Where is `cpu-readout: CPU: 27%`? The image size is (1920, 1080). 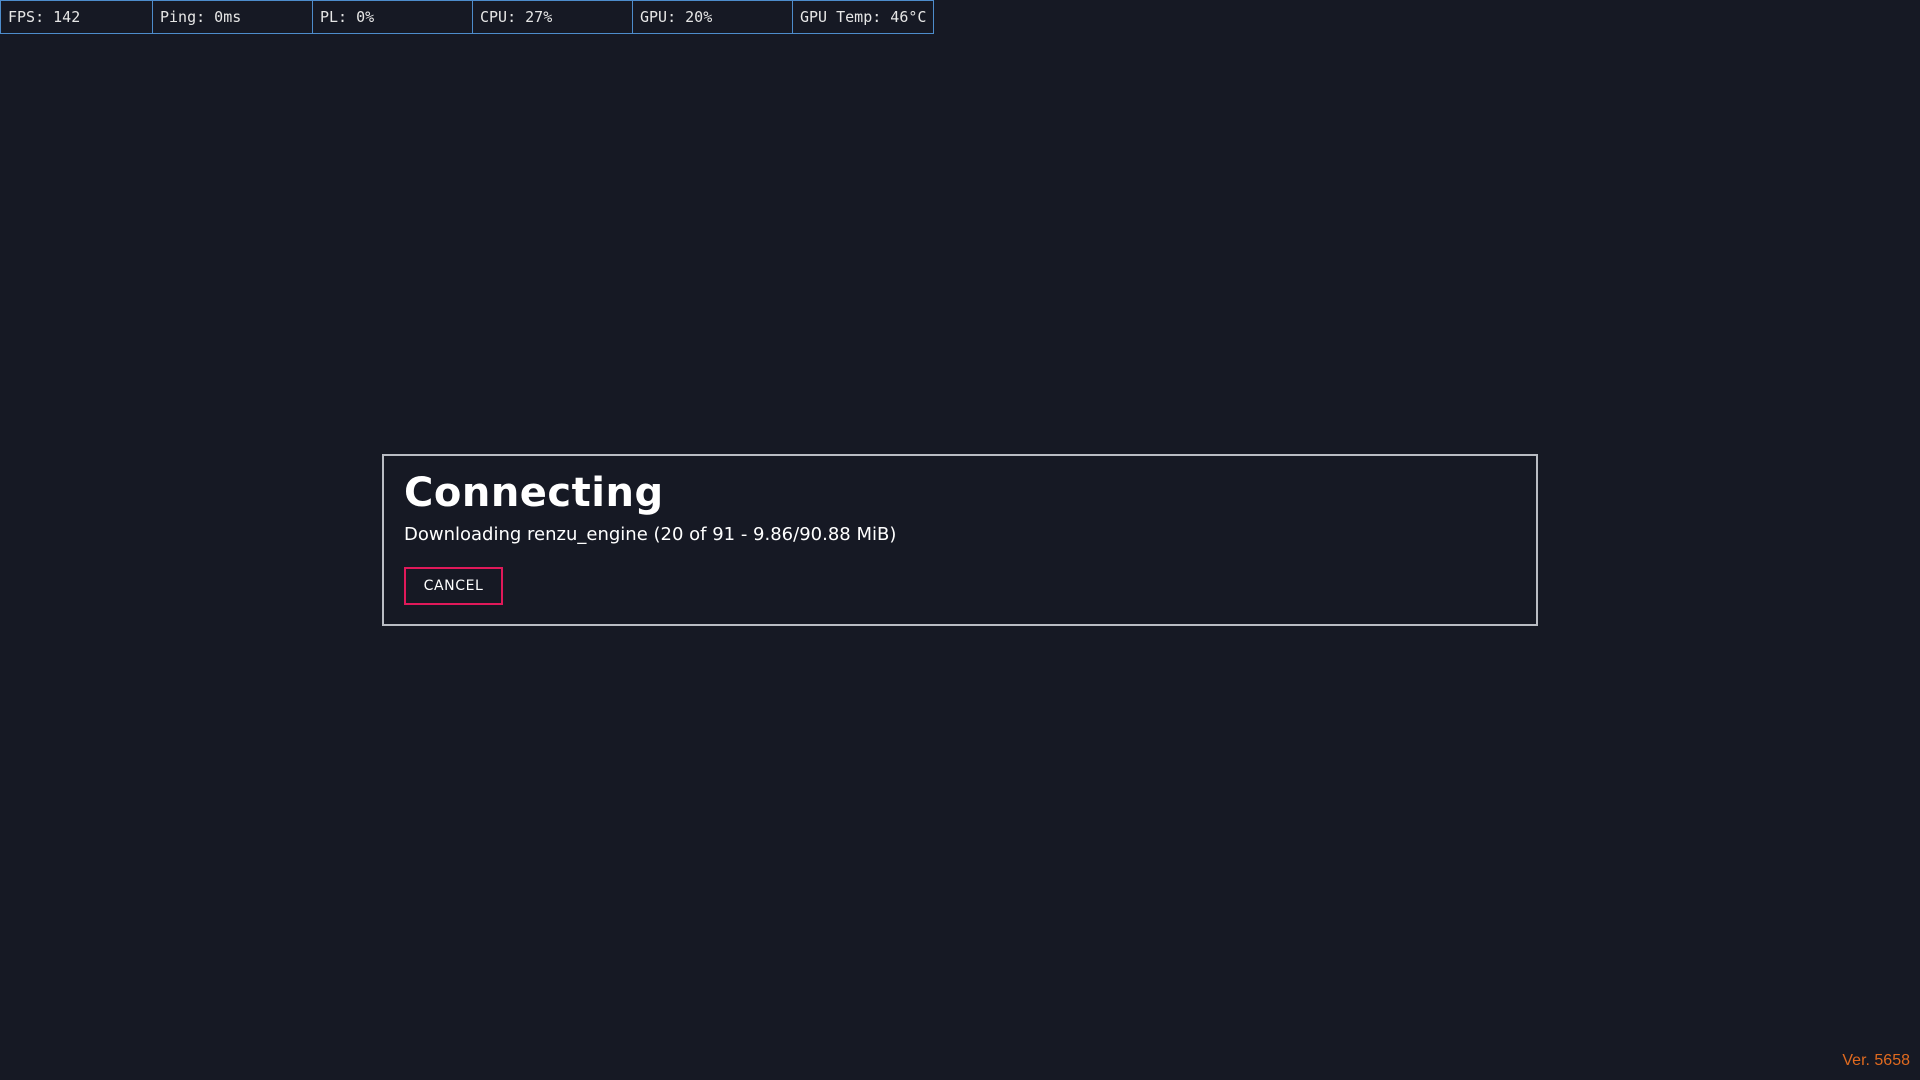 cpu-readout: CPU: 27% is located at coordinates (553, 17).